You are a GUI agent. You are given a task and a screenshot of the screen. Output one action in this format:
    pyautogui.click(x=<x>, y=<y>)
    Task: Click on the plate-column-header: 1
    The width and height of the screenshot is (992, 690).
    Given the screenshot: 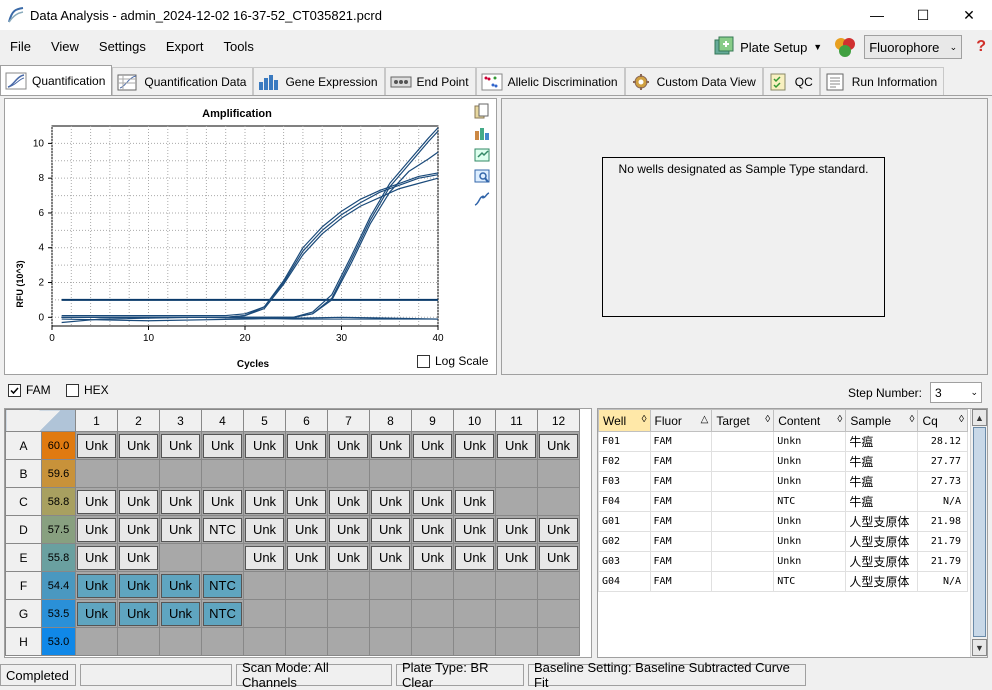 What is the action you would take?
    pyautogui.click(x=96, y=420)
    